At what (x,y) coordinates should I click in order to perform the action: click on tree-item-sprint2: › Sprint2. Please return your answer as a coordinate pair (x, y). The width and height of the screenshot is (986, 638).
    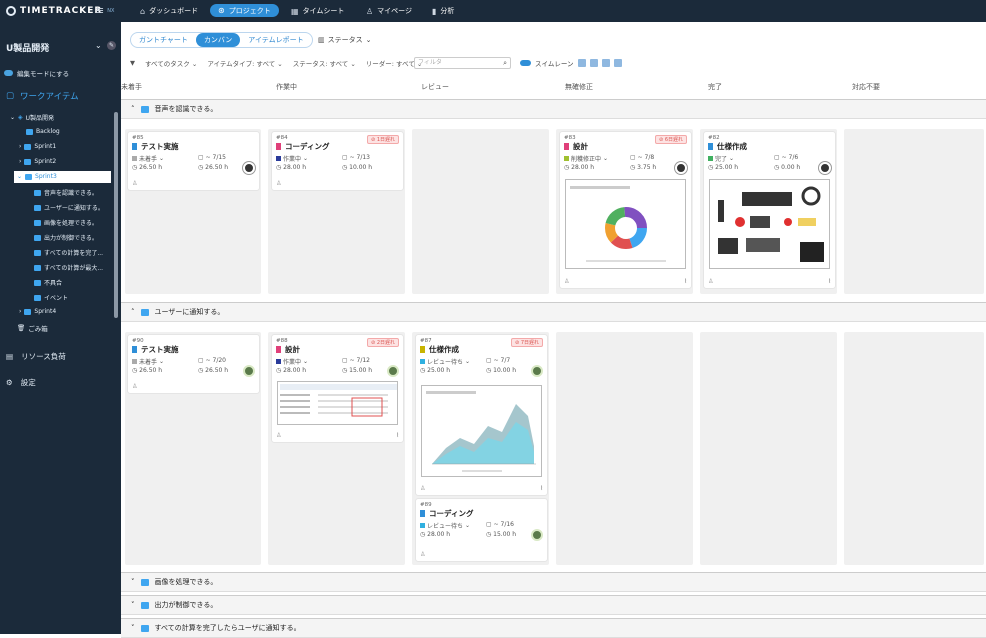
    Looking at the image, I should click on (37, 161).